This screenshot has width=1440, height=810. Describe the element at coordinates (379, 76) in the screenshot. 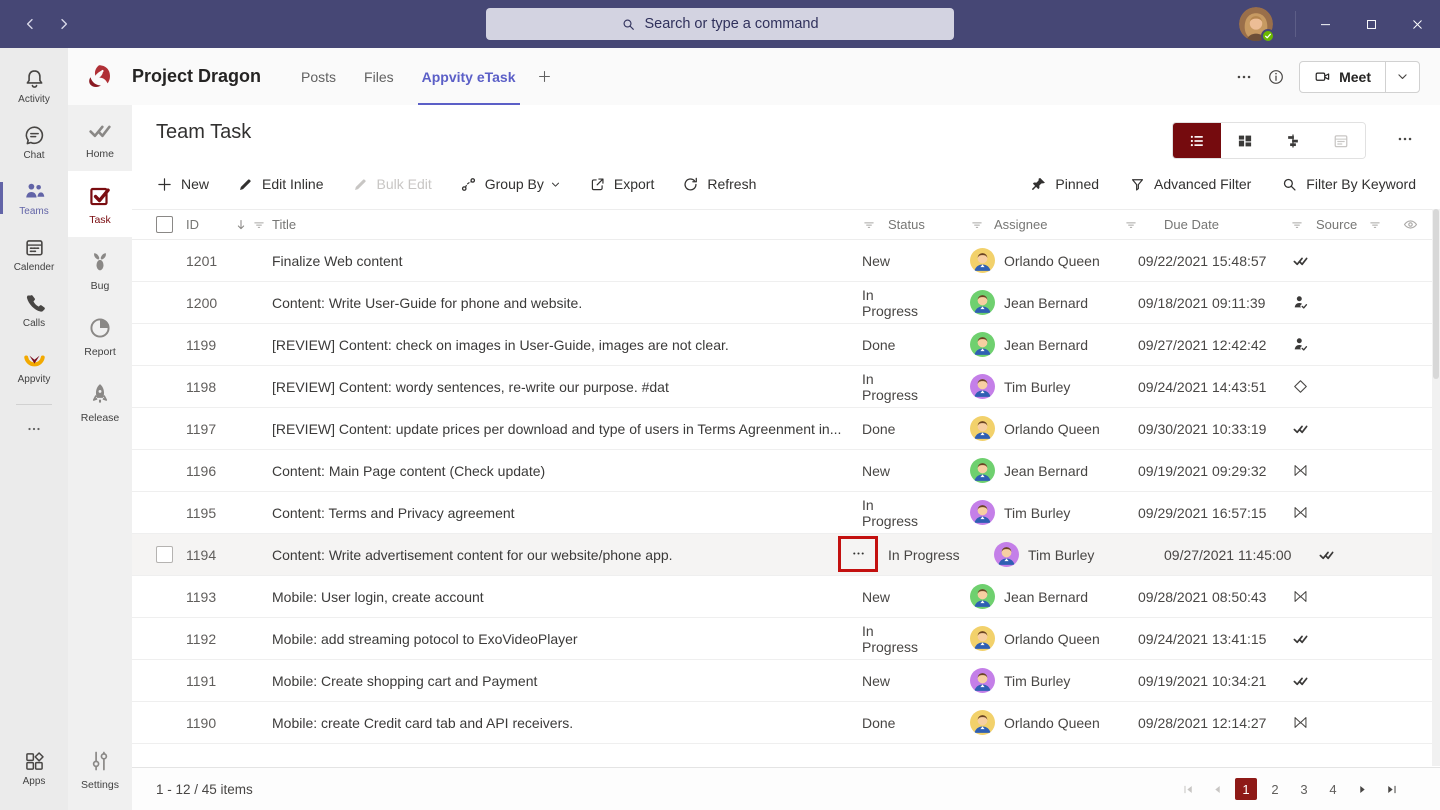

I see `tab-files: Files` at that location.